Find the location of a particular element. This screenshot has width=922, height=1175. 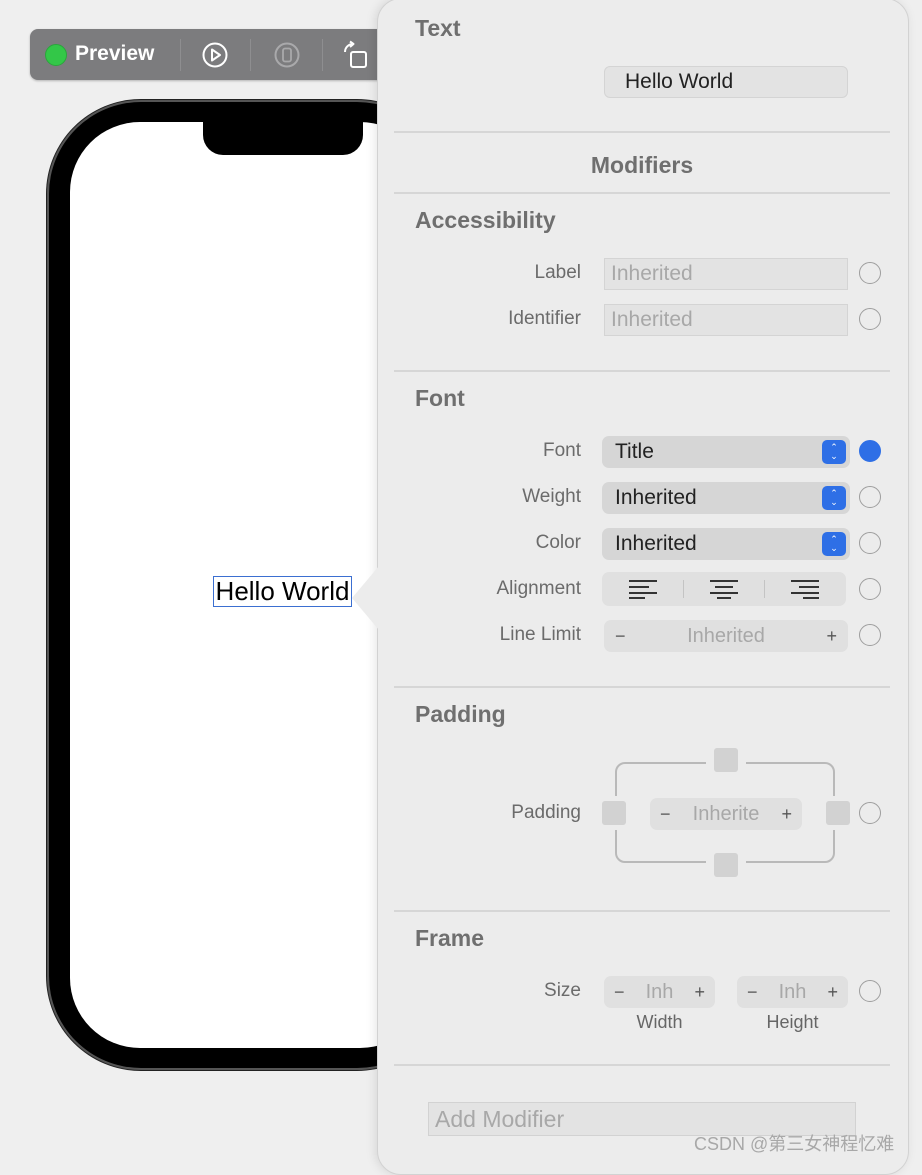

line-limit-decrement-button: − is located at coordinates (620, 636).